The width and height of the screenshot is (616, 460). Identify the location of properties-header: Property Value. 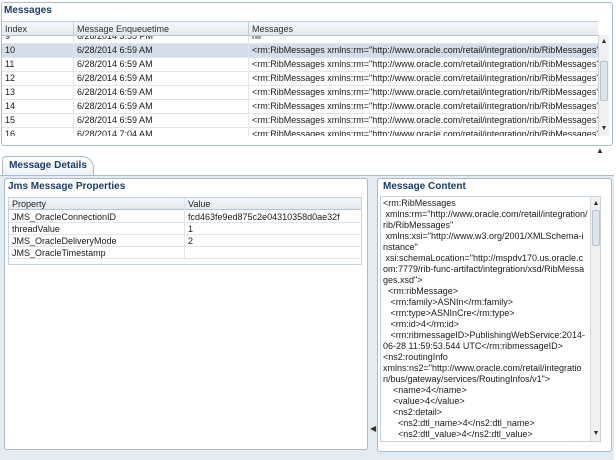
(185, 204).